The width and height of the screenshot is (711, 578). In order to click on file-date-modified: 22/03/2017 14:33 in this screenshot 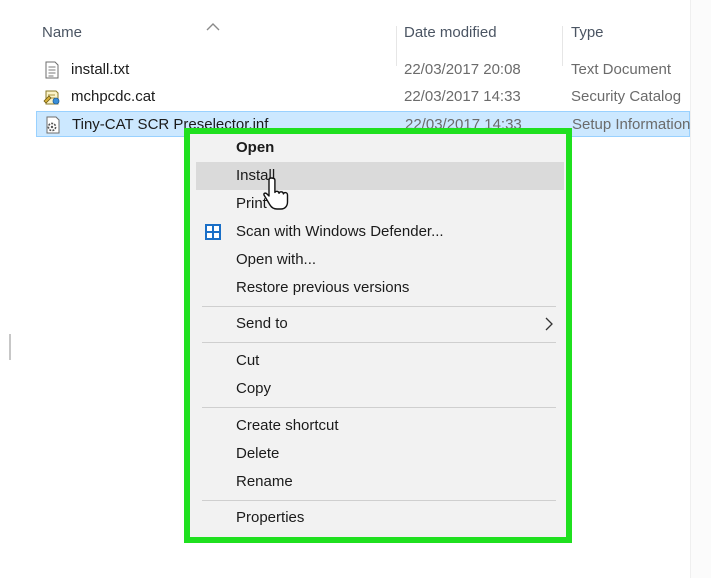, I will do `click(462, 96)`.